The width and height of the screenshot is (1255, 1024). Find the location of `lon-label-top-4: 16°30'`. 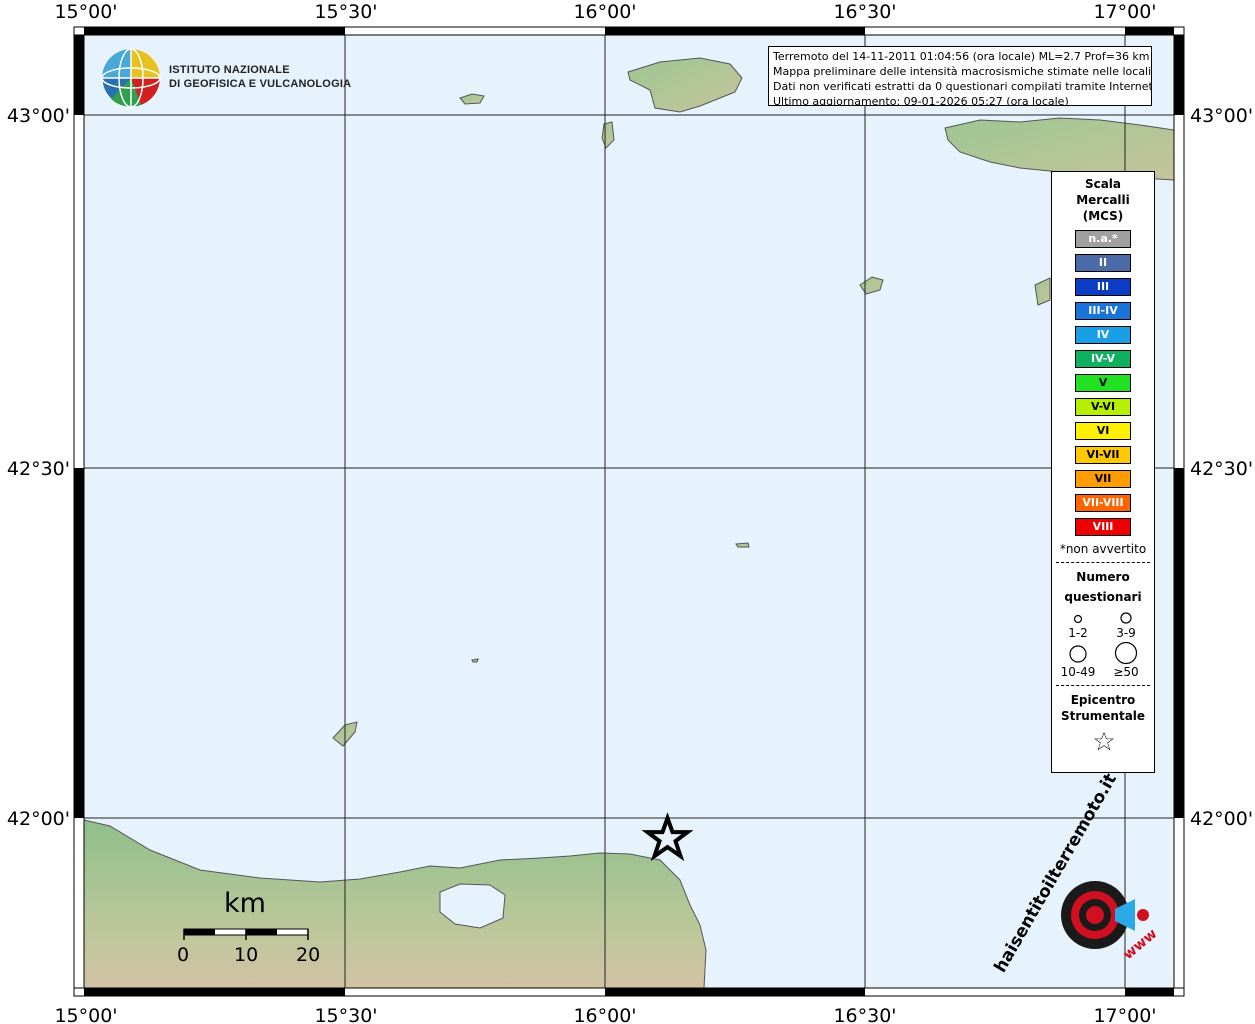

lon-label-top-4: 16°30' is located at coordinates (864, 12).